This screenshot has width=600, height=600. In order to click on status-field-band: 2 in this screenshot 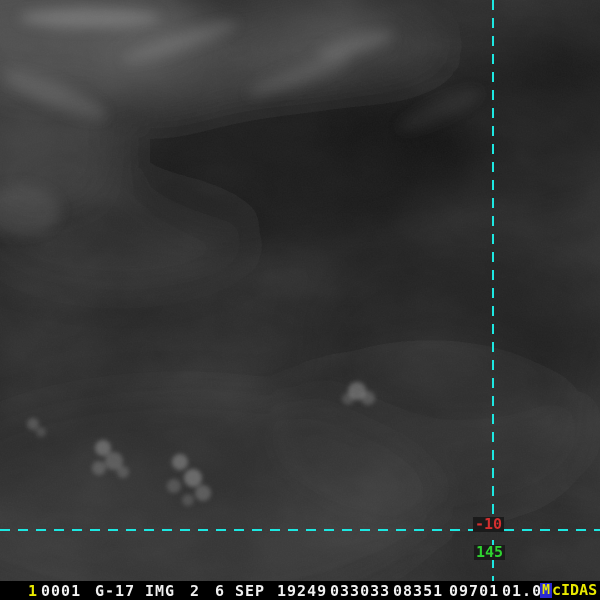, I will do `click(195, 591)`.